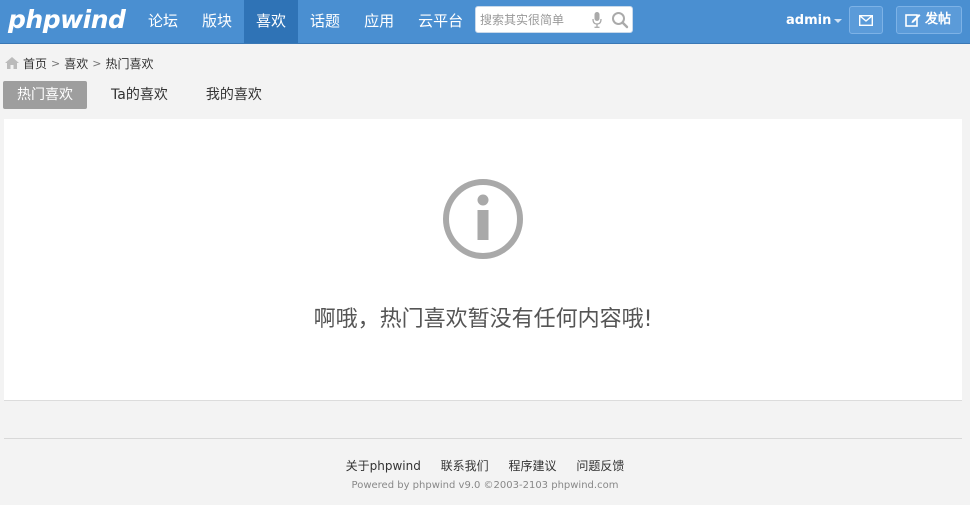 This screenshot has width=970, height=505. I want to click on empty-message: 啊哦，热门喜欢暂没有任何内容哦!, so click(483, 319).